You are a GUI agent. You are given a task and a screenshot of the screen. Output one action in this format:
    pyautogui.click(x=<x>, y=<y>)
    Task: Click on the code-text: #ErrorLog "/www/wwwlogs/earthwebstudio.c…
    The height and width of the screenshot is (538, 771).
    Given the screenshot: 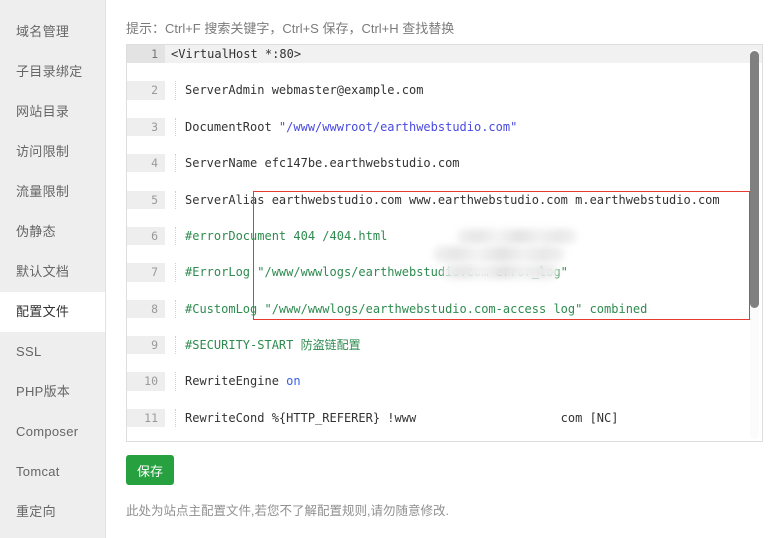 What is the action you would take?
    pyautogui.click(x=376, y=272)
    